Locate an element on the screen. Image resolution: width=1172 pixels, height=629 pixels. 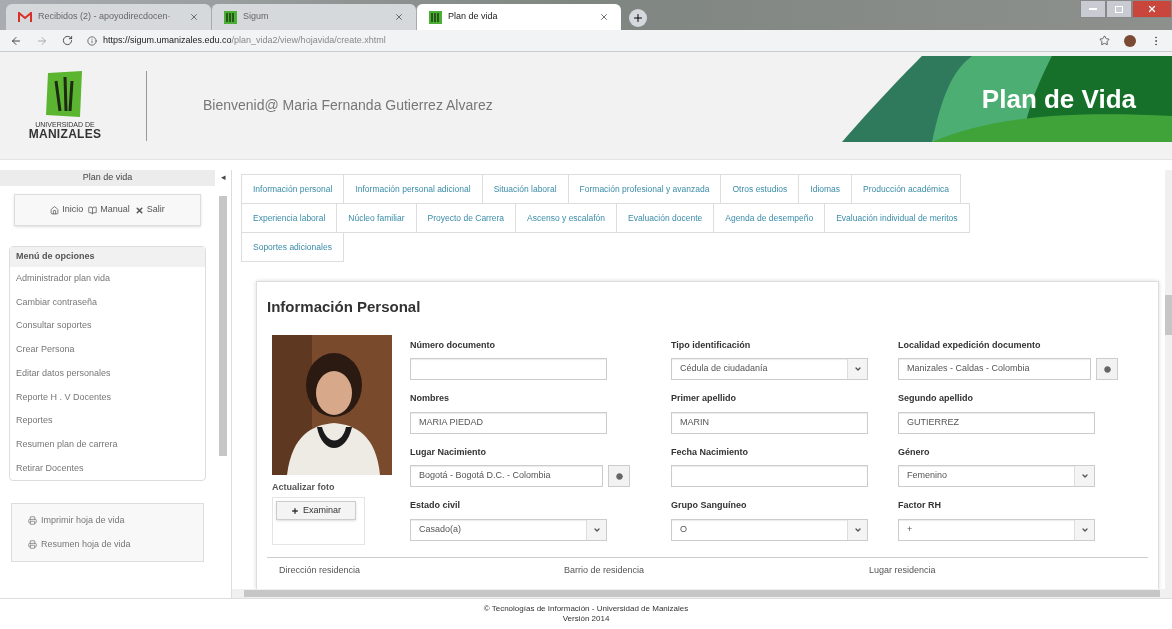
menu-title: Menú de opciones is located at coordinates (108, 257).